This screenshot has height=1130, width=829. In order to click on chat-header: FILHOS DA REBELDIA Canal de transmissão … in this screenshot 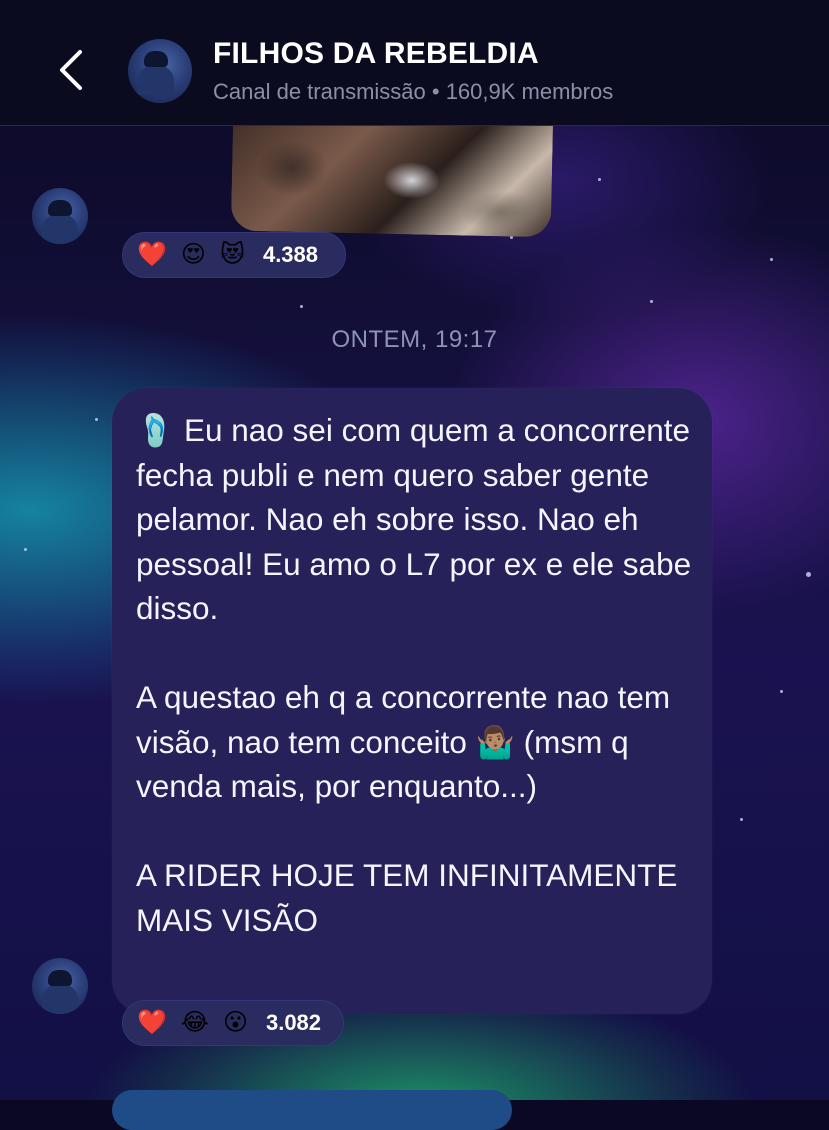, I will do `click(414, 63)`.